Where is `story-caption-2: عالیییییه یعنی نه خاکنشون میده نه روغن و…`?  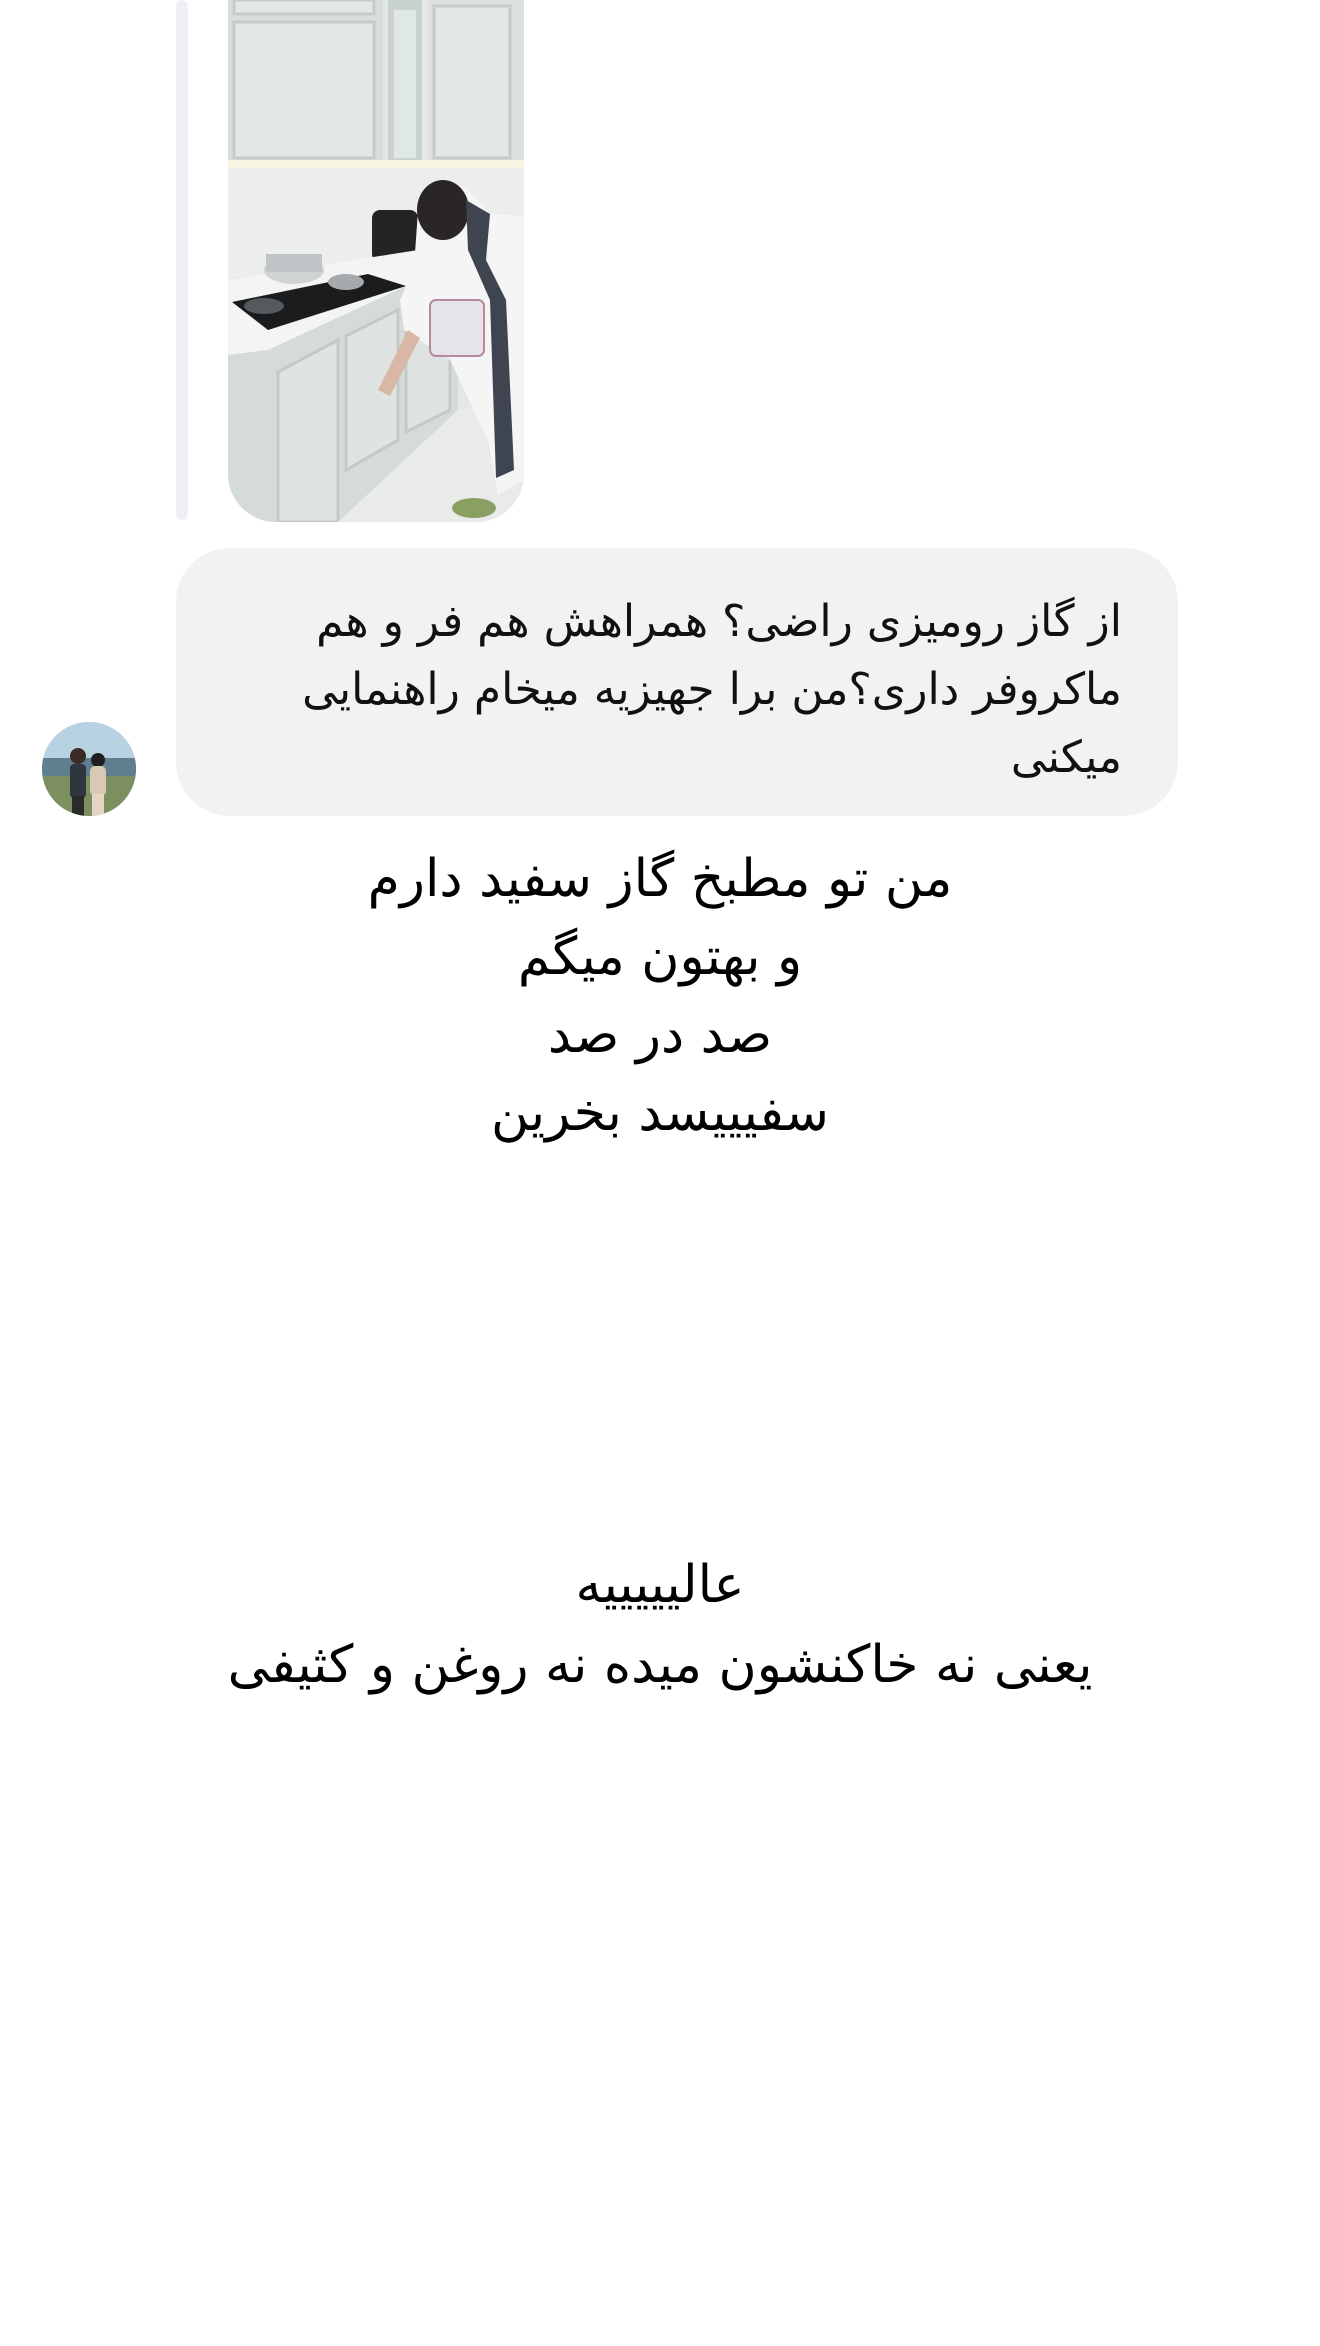
story-caption-2: عالیییییه یعنی نه خاکنشون میده نه روغن و… is located at coordinates (660, 1625).